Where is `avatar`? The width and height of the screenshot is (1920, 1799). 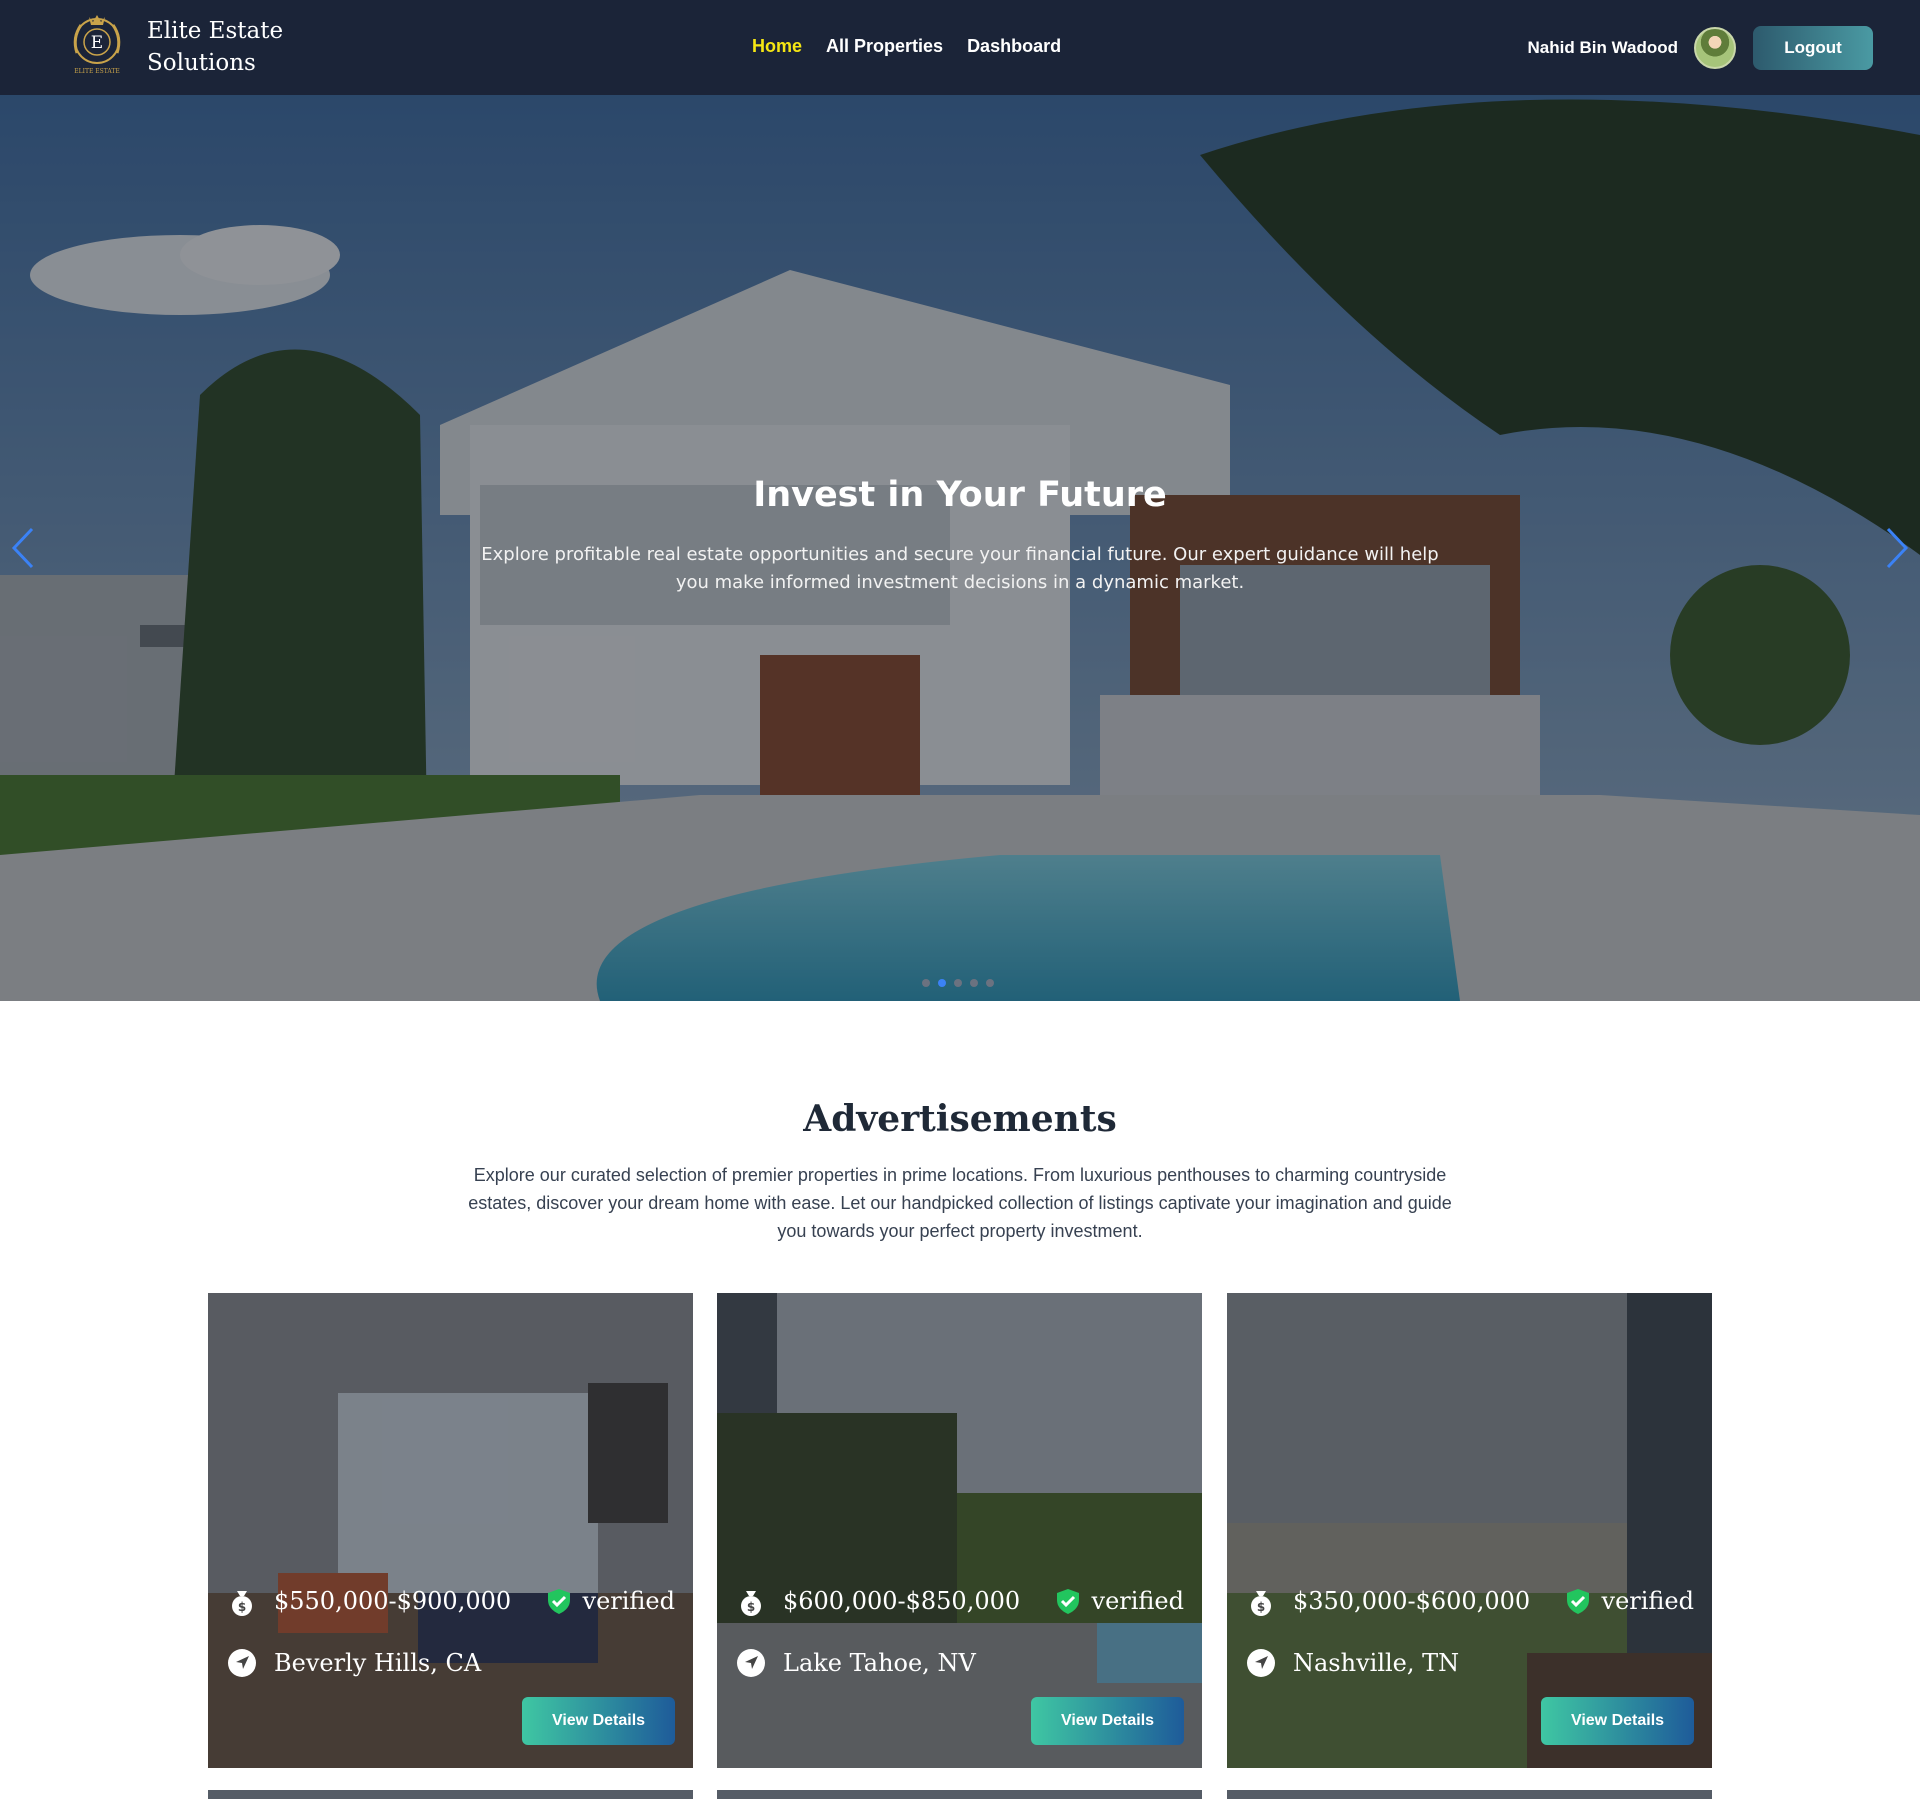 avatar is located at coordinates (1715, 48).